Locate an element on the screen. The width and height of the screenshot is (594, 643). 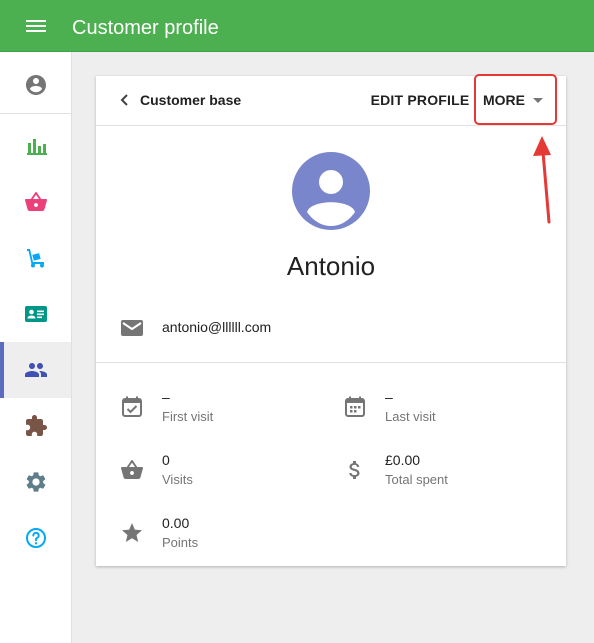
sidebar-item-settings is located at coordinates (35, 482).